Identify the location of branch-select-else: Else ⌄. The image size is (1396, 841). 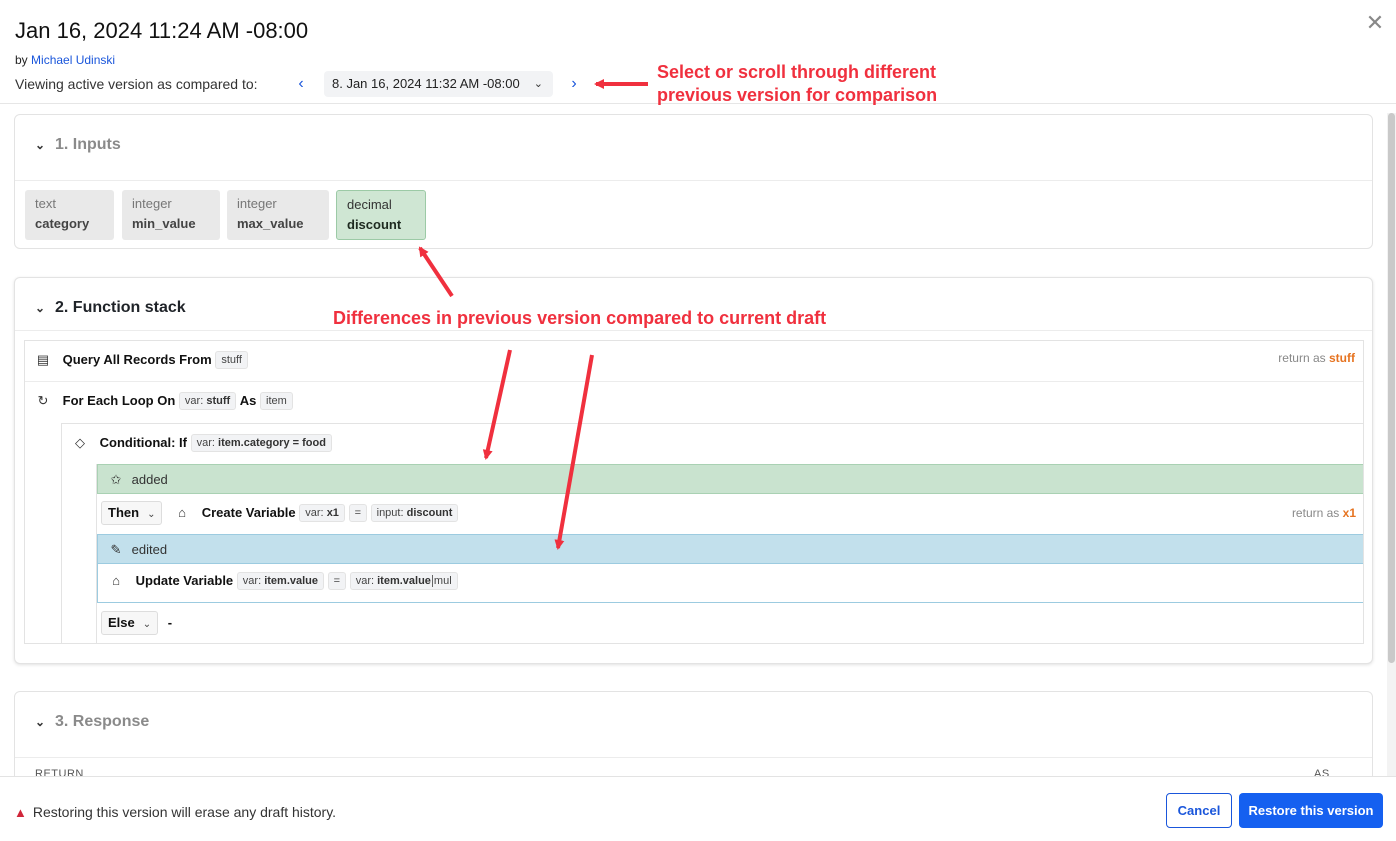
(130, 623).